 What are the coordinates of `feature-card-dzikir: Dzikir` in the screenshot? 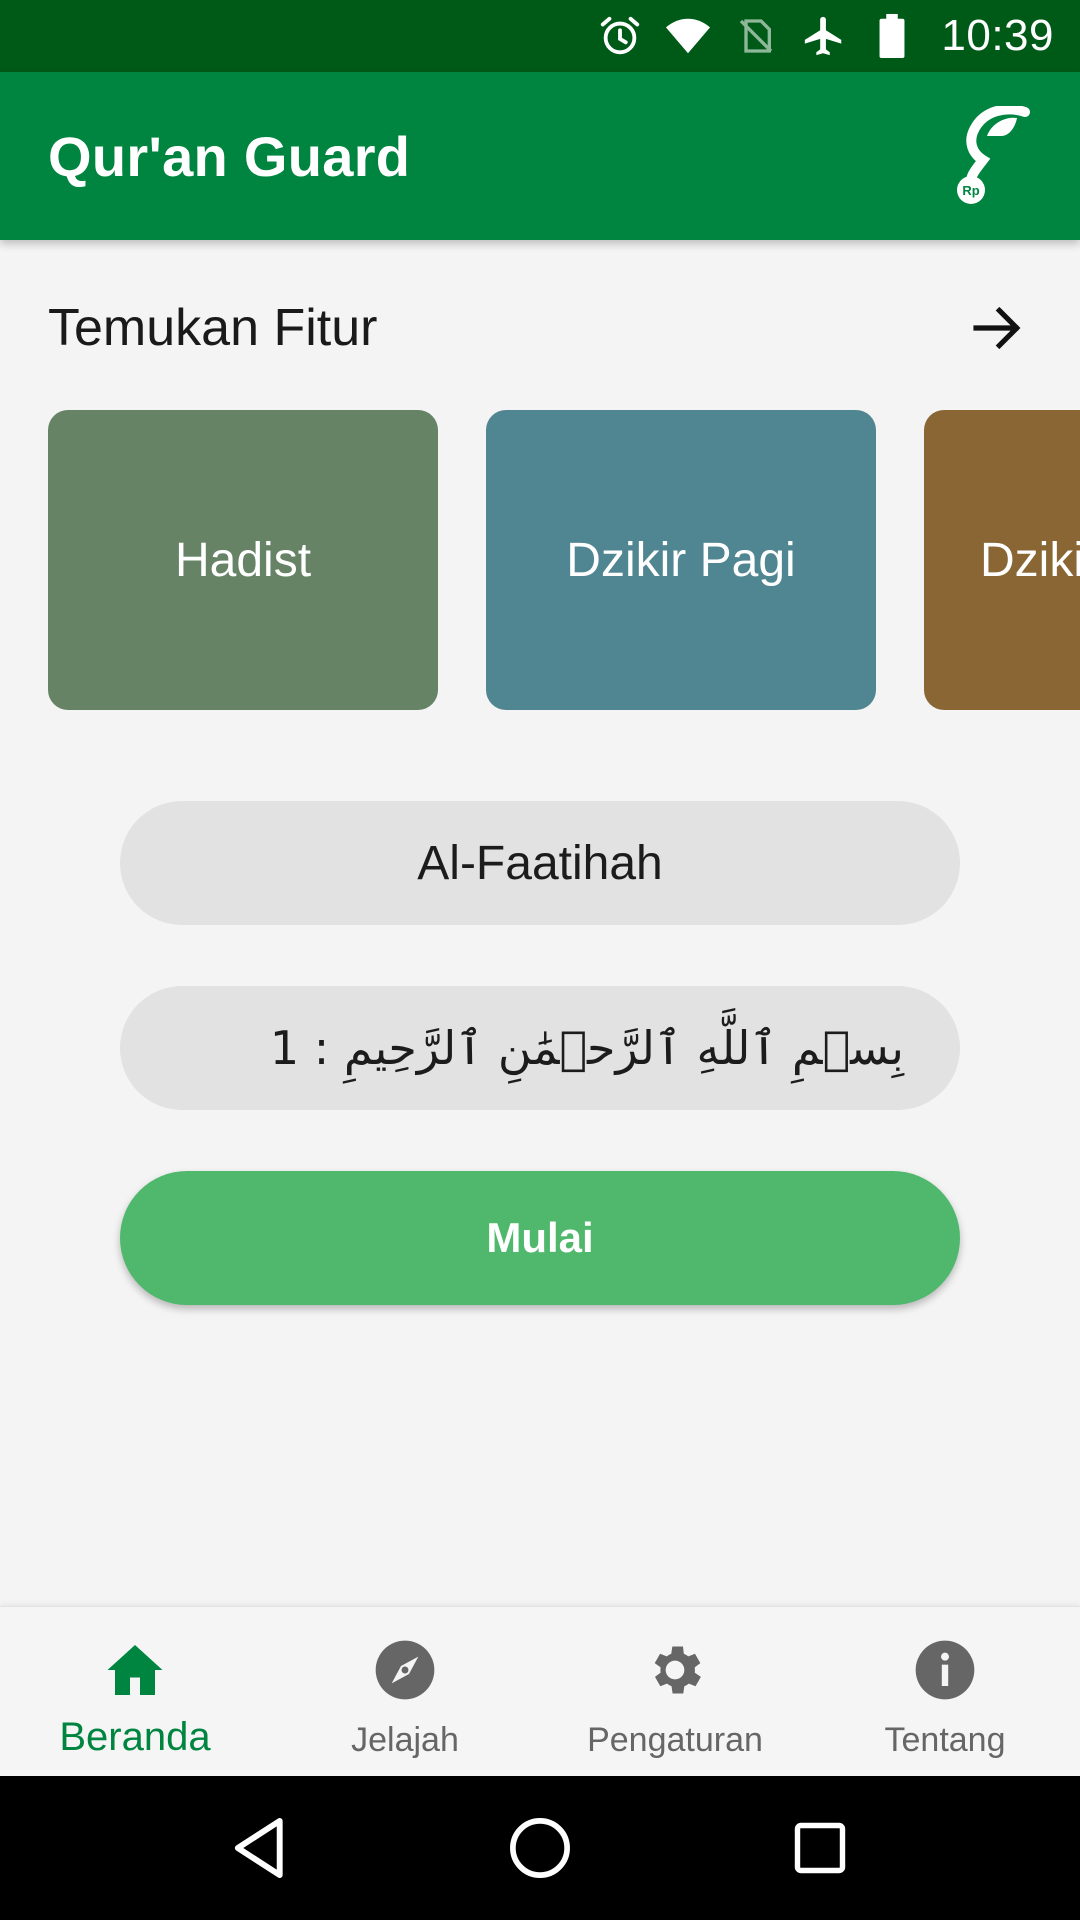 It's located at (1002, 560).